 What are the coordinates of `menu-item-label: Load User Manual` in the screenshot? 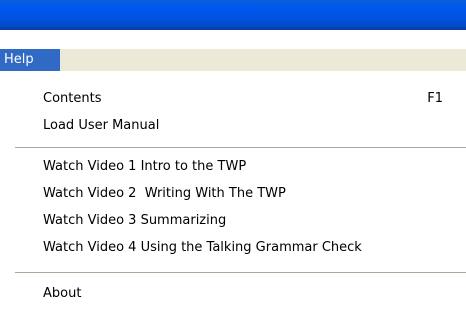 It's located at (101, 125).